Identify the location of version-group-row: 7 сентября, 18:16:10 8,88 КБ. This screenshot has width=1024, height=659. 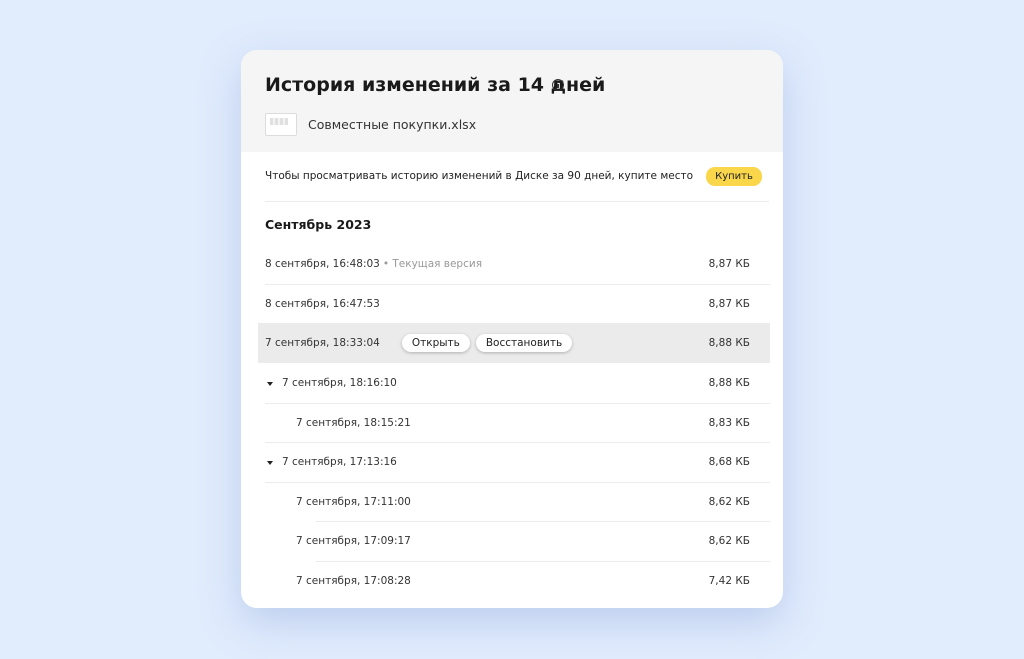
(517, 383).